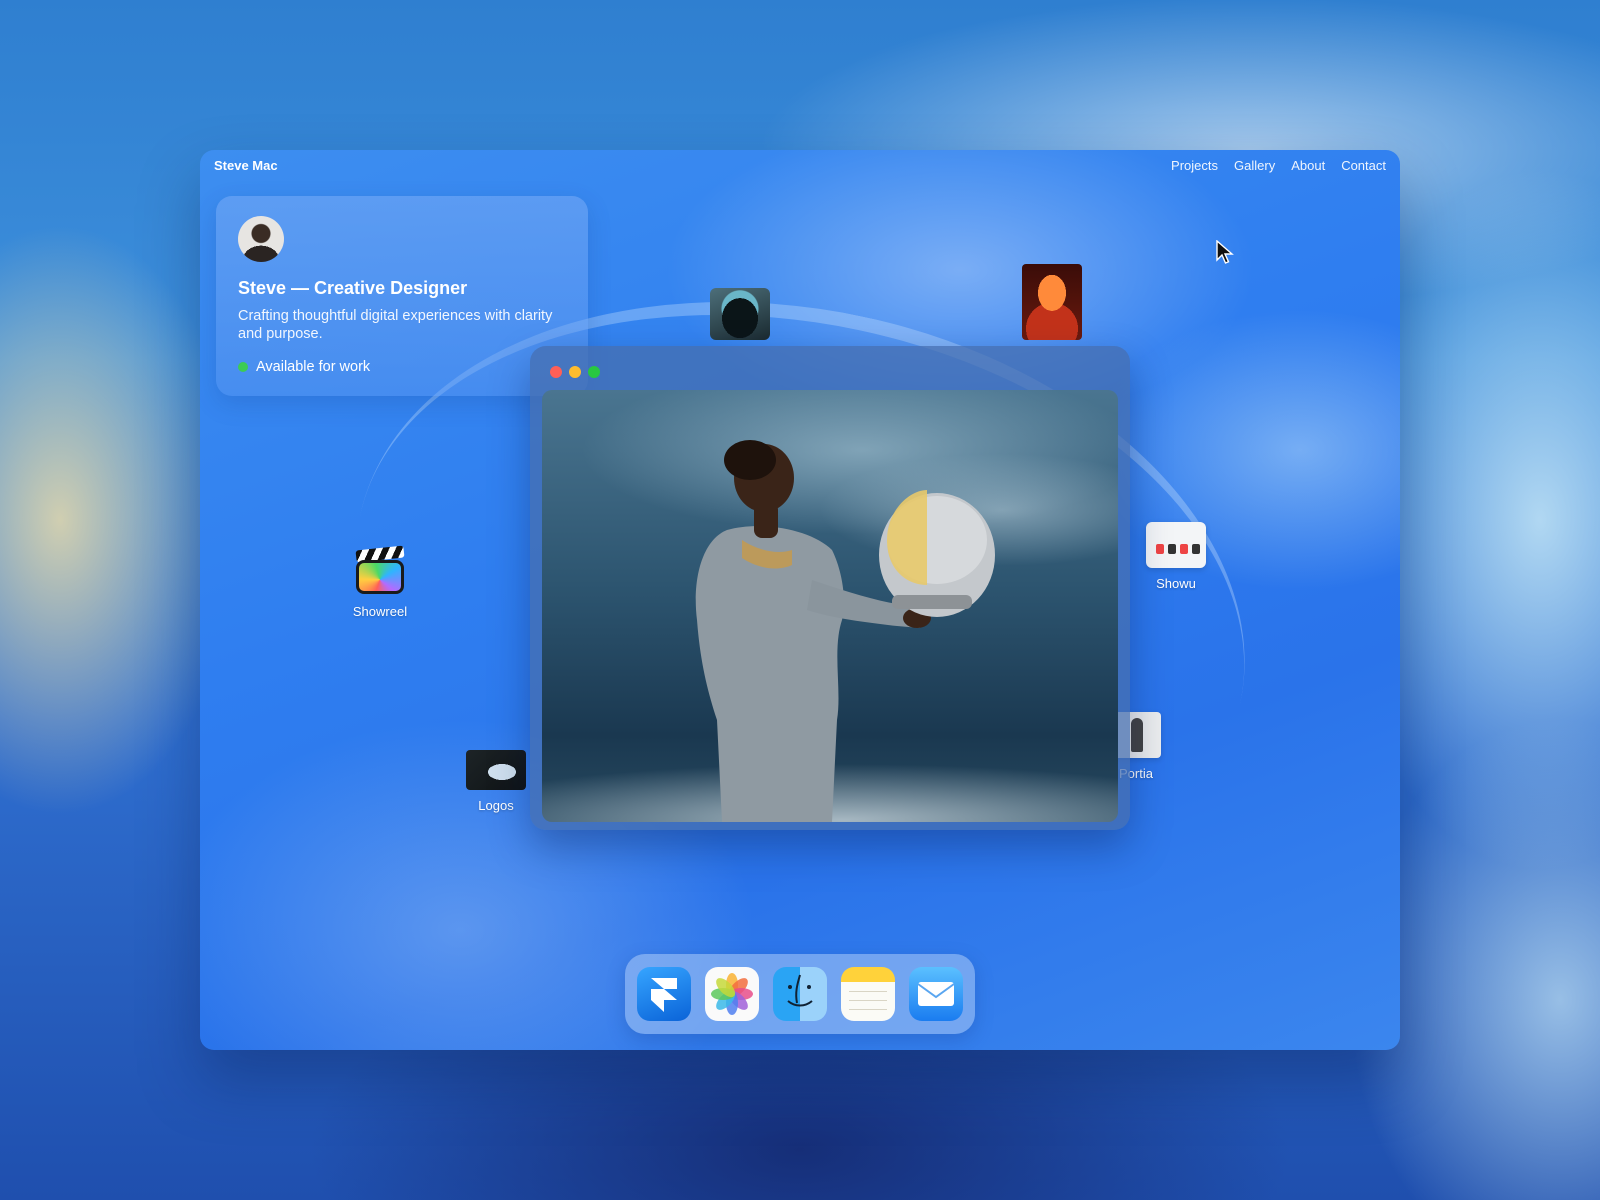  Describe the element at coordinates (402, 367) in the screenshot. I see `availability-status: Available for work` at that location.